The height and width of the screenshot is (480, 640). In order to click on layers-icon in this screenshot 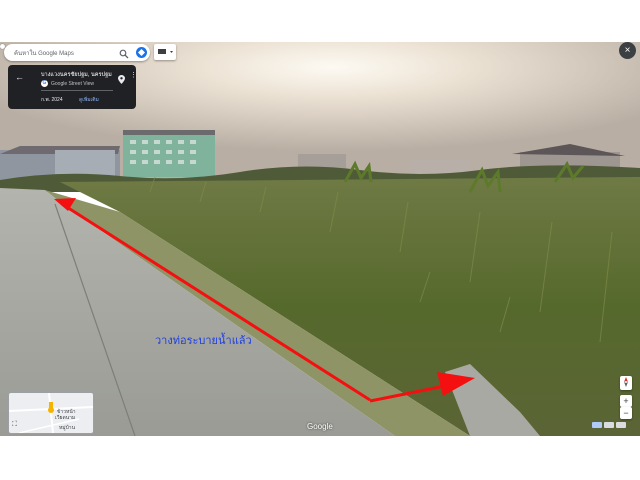, I will do `click(165, 51)`.